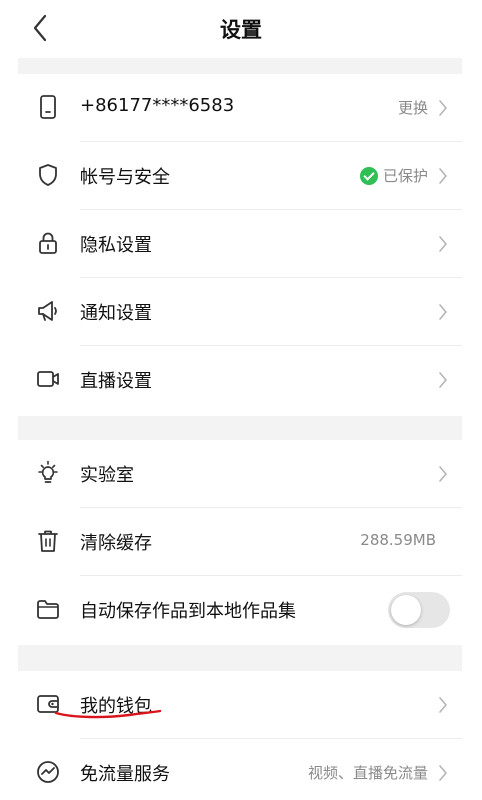  I want to click on shield-icon, so click(48, 175).